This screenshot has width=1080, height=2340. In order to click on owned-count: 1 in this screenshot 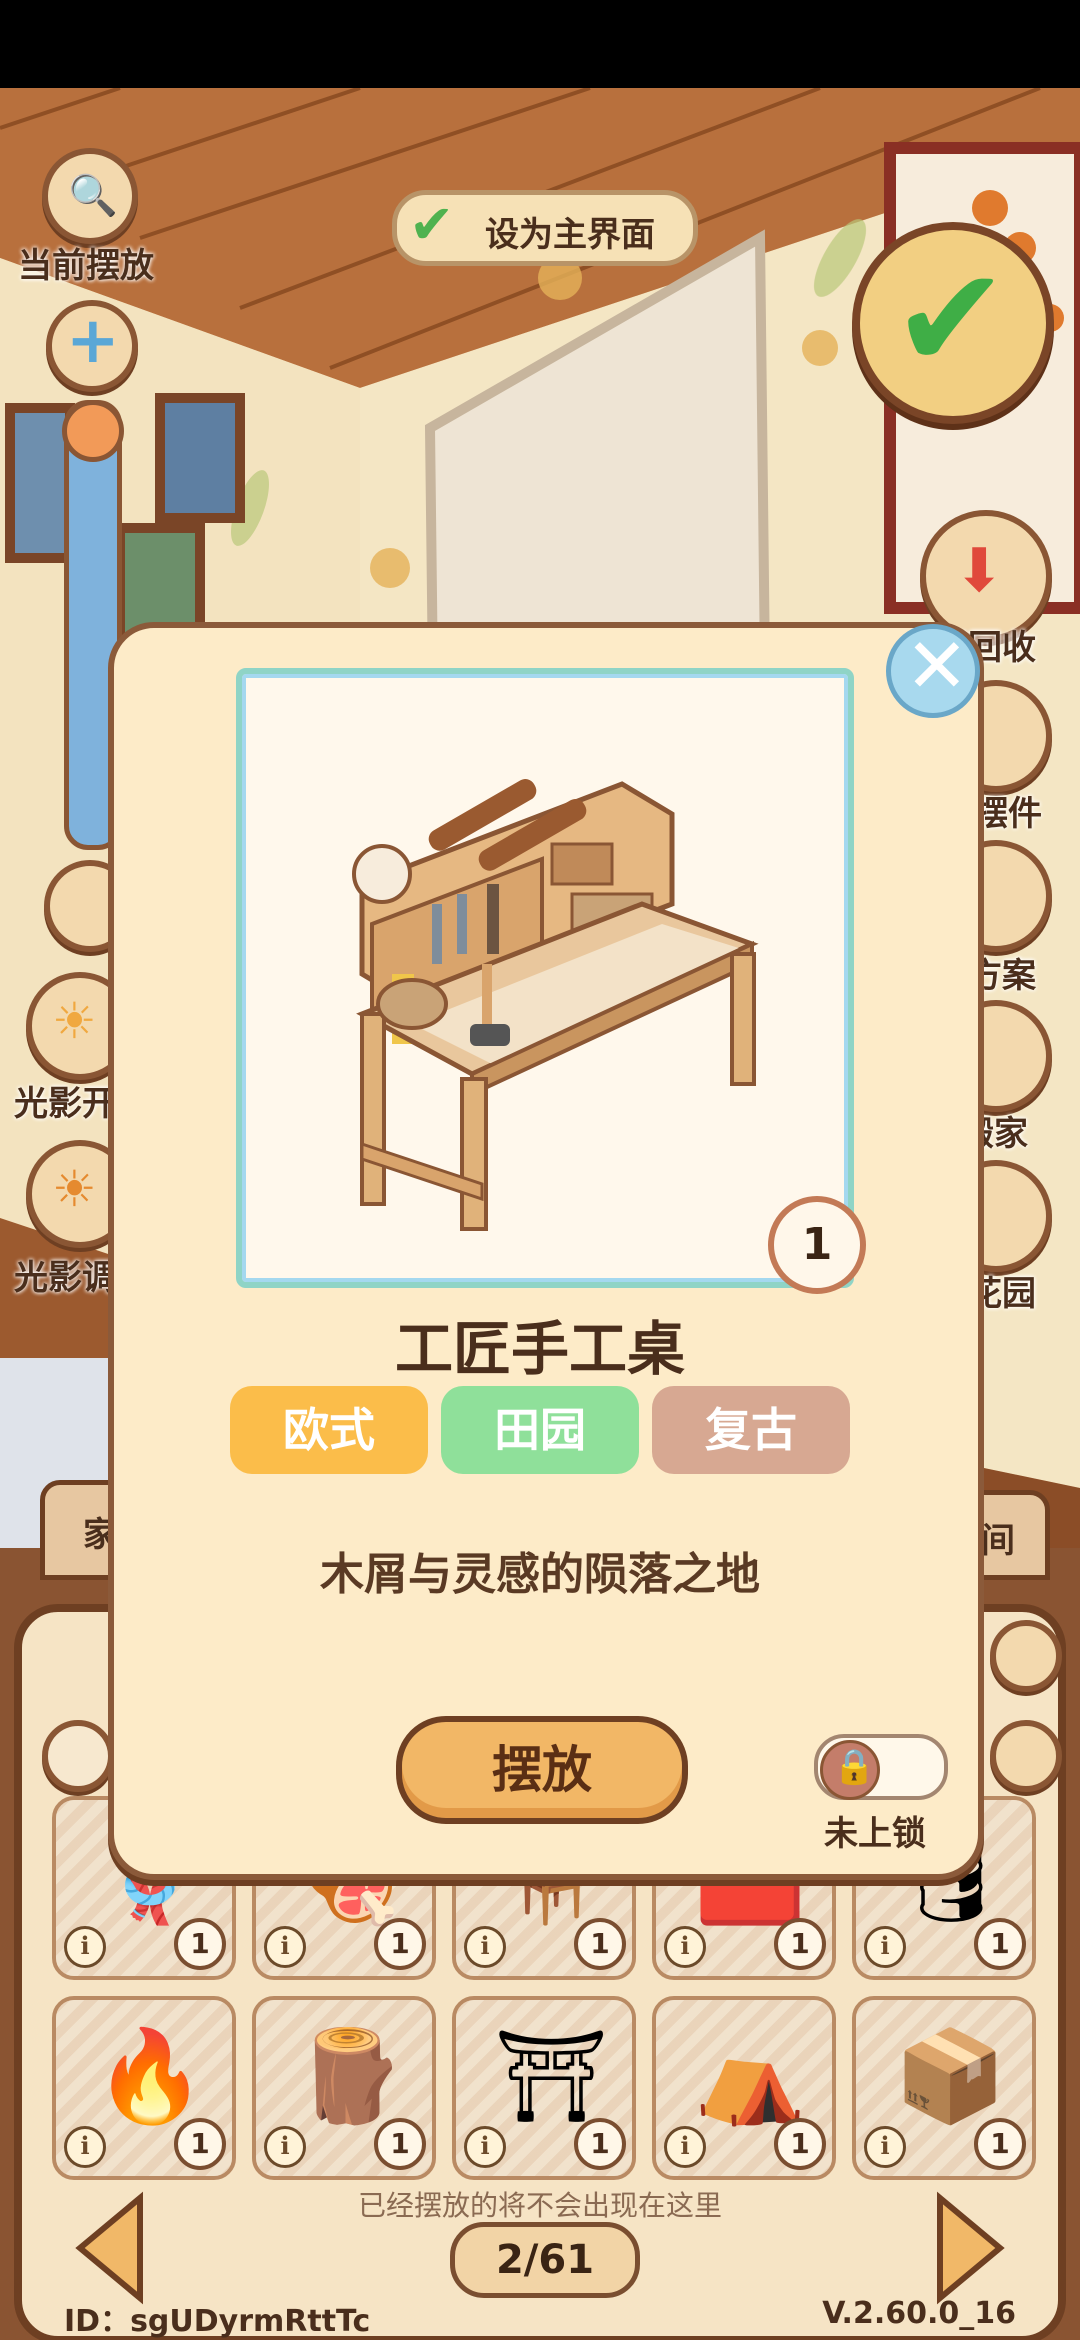, I will do `click(817, 1244)`.